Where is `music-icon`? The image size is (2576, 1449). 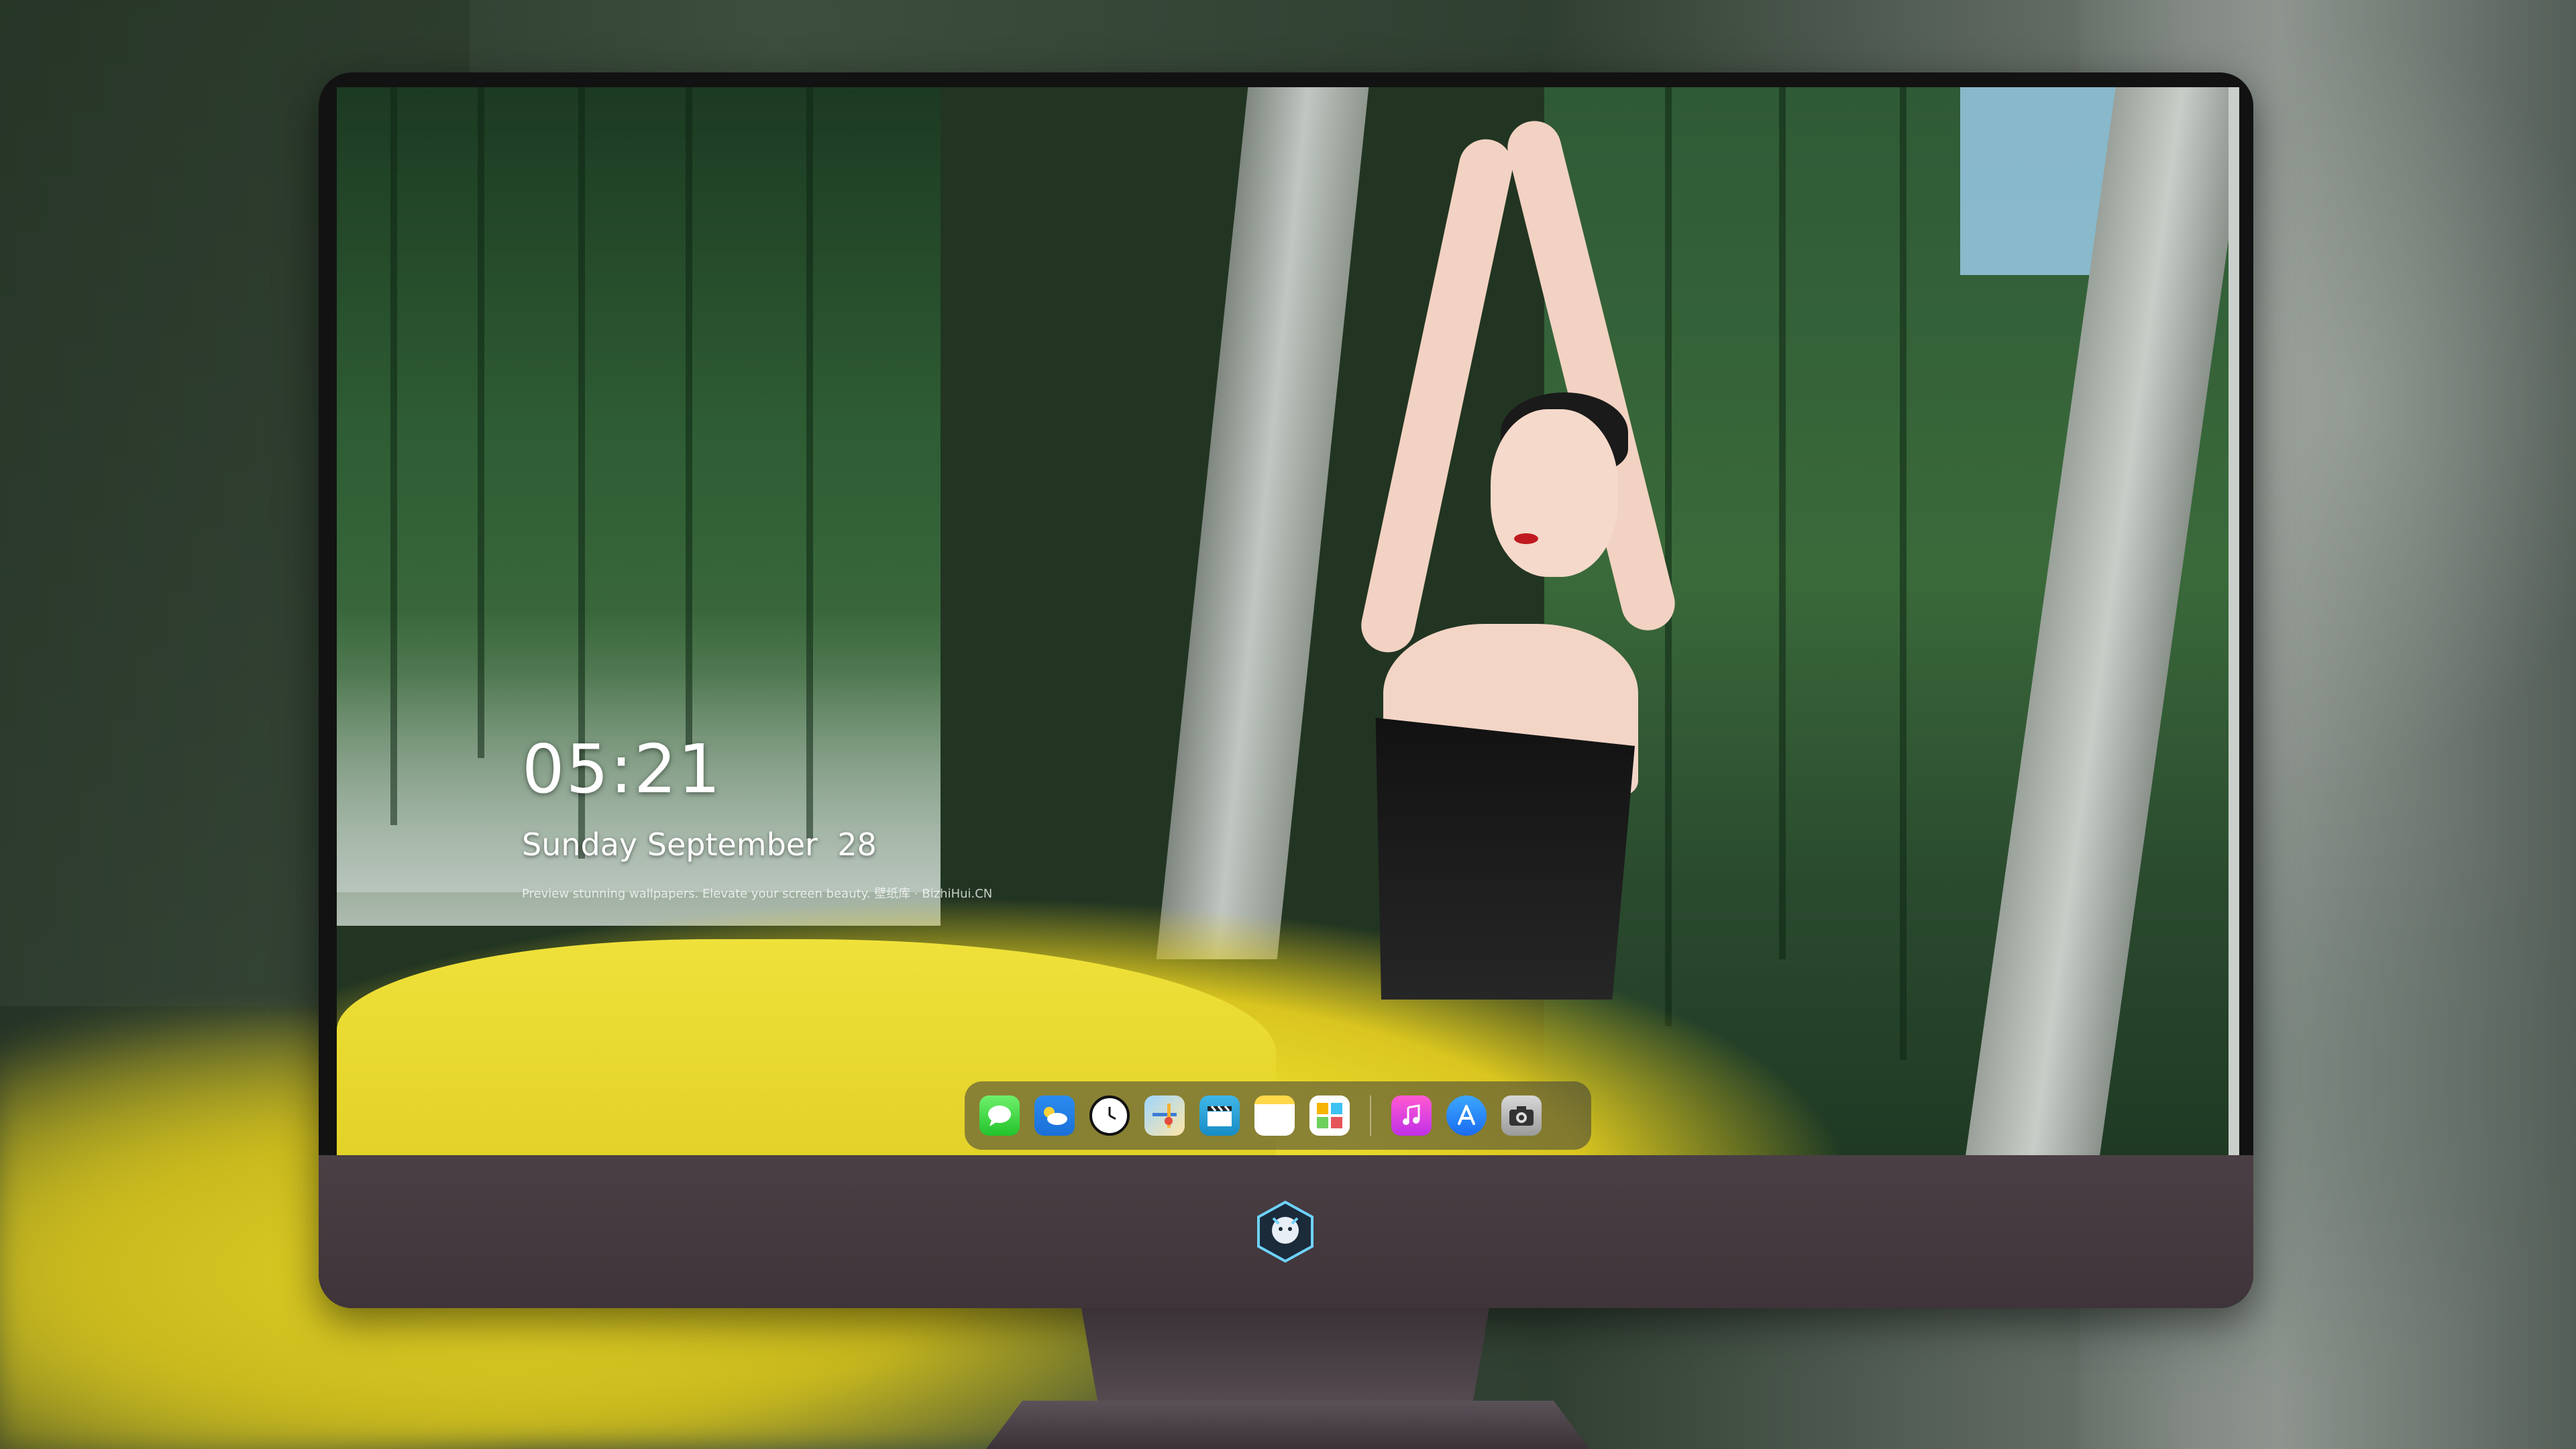 music-icon is located at coordinates (1411, 1115).